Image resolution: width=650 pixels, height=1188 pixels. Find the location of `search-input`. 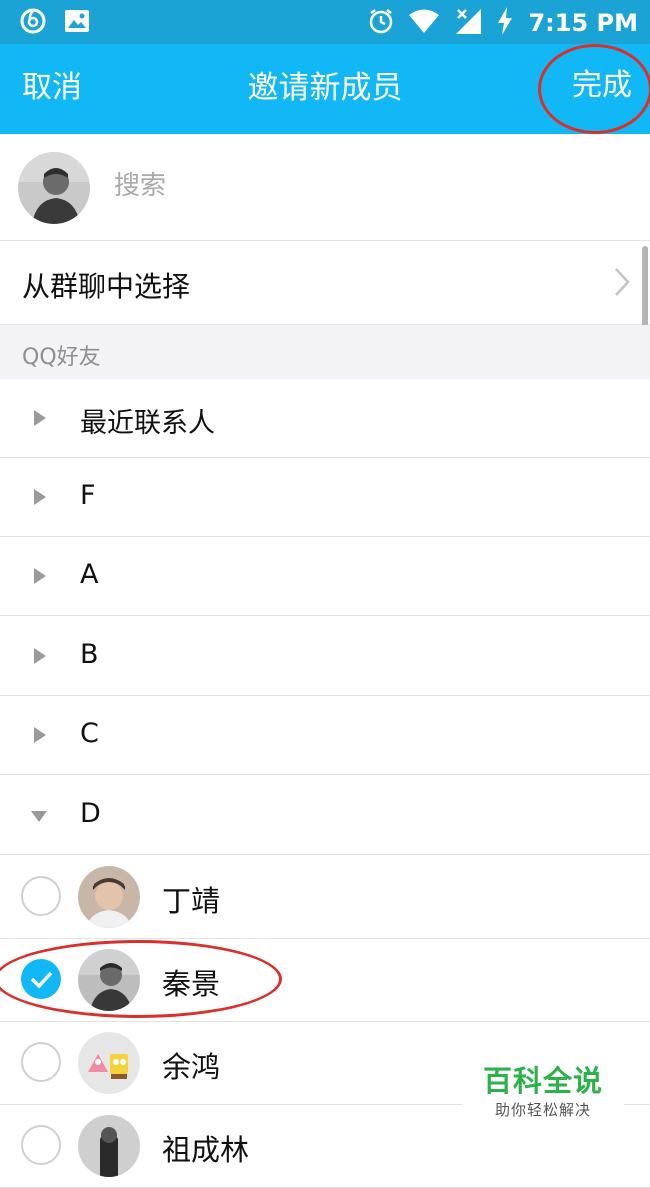

search-input is located at coordinates (364, 186).